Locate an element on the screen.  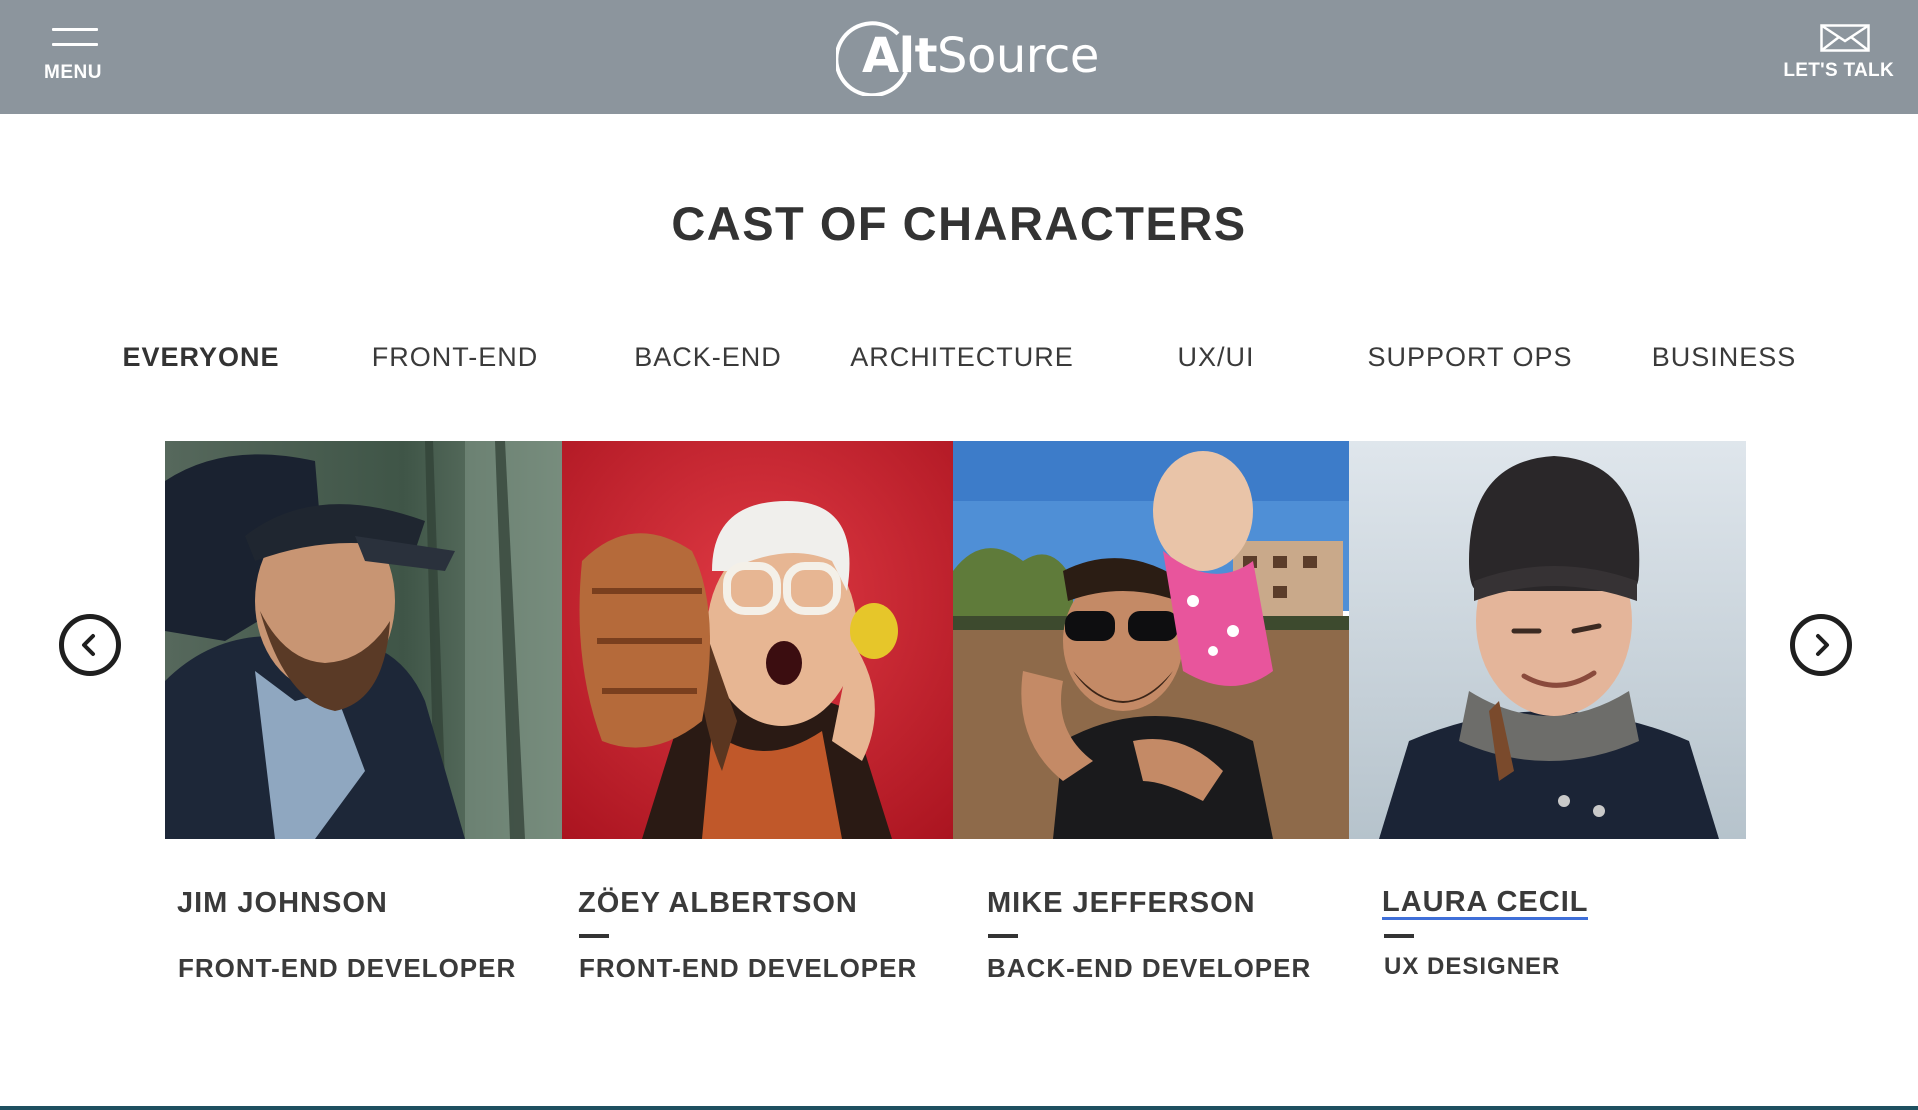
chevron-right-icon is located at coordinates (1822, 645).